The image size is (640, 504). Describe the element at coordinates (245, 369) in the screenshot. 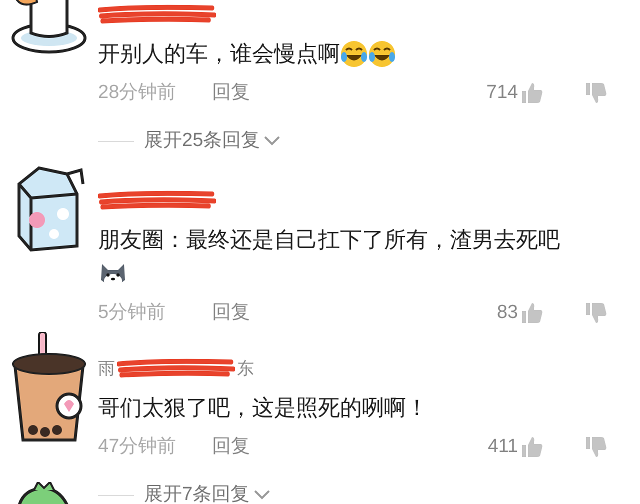

I see `location-text: 东` at that location.